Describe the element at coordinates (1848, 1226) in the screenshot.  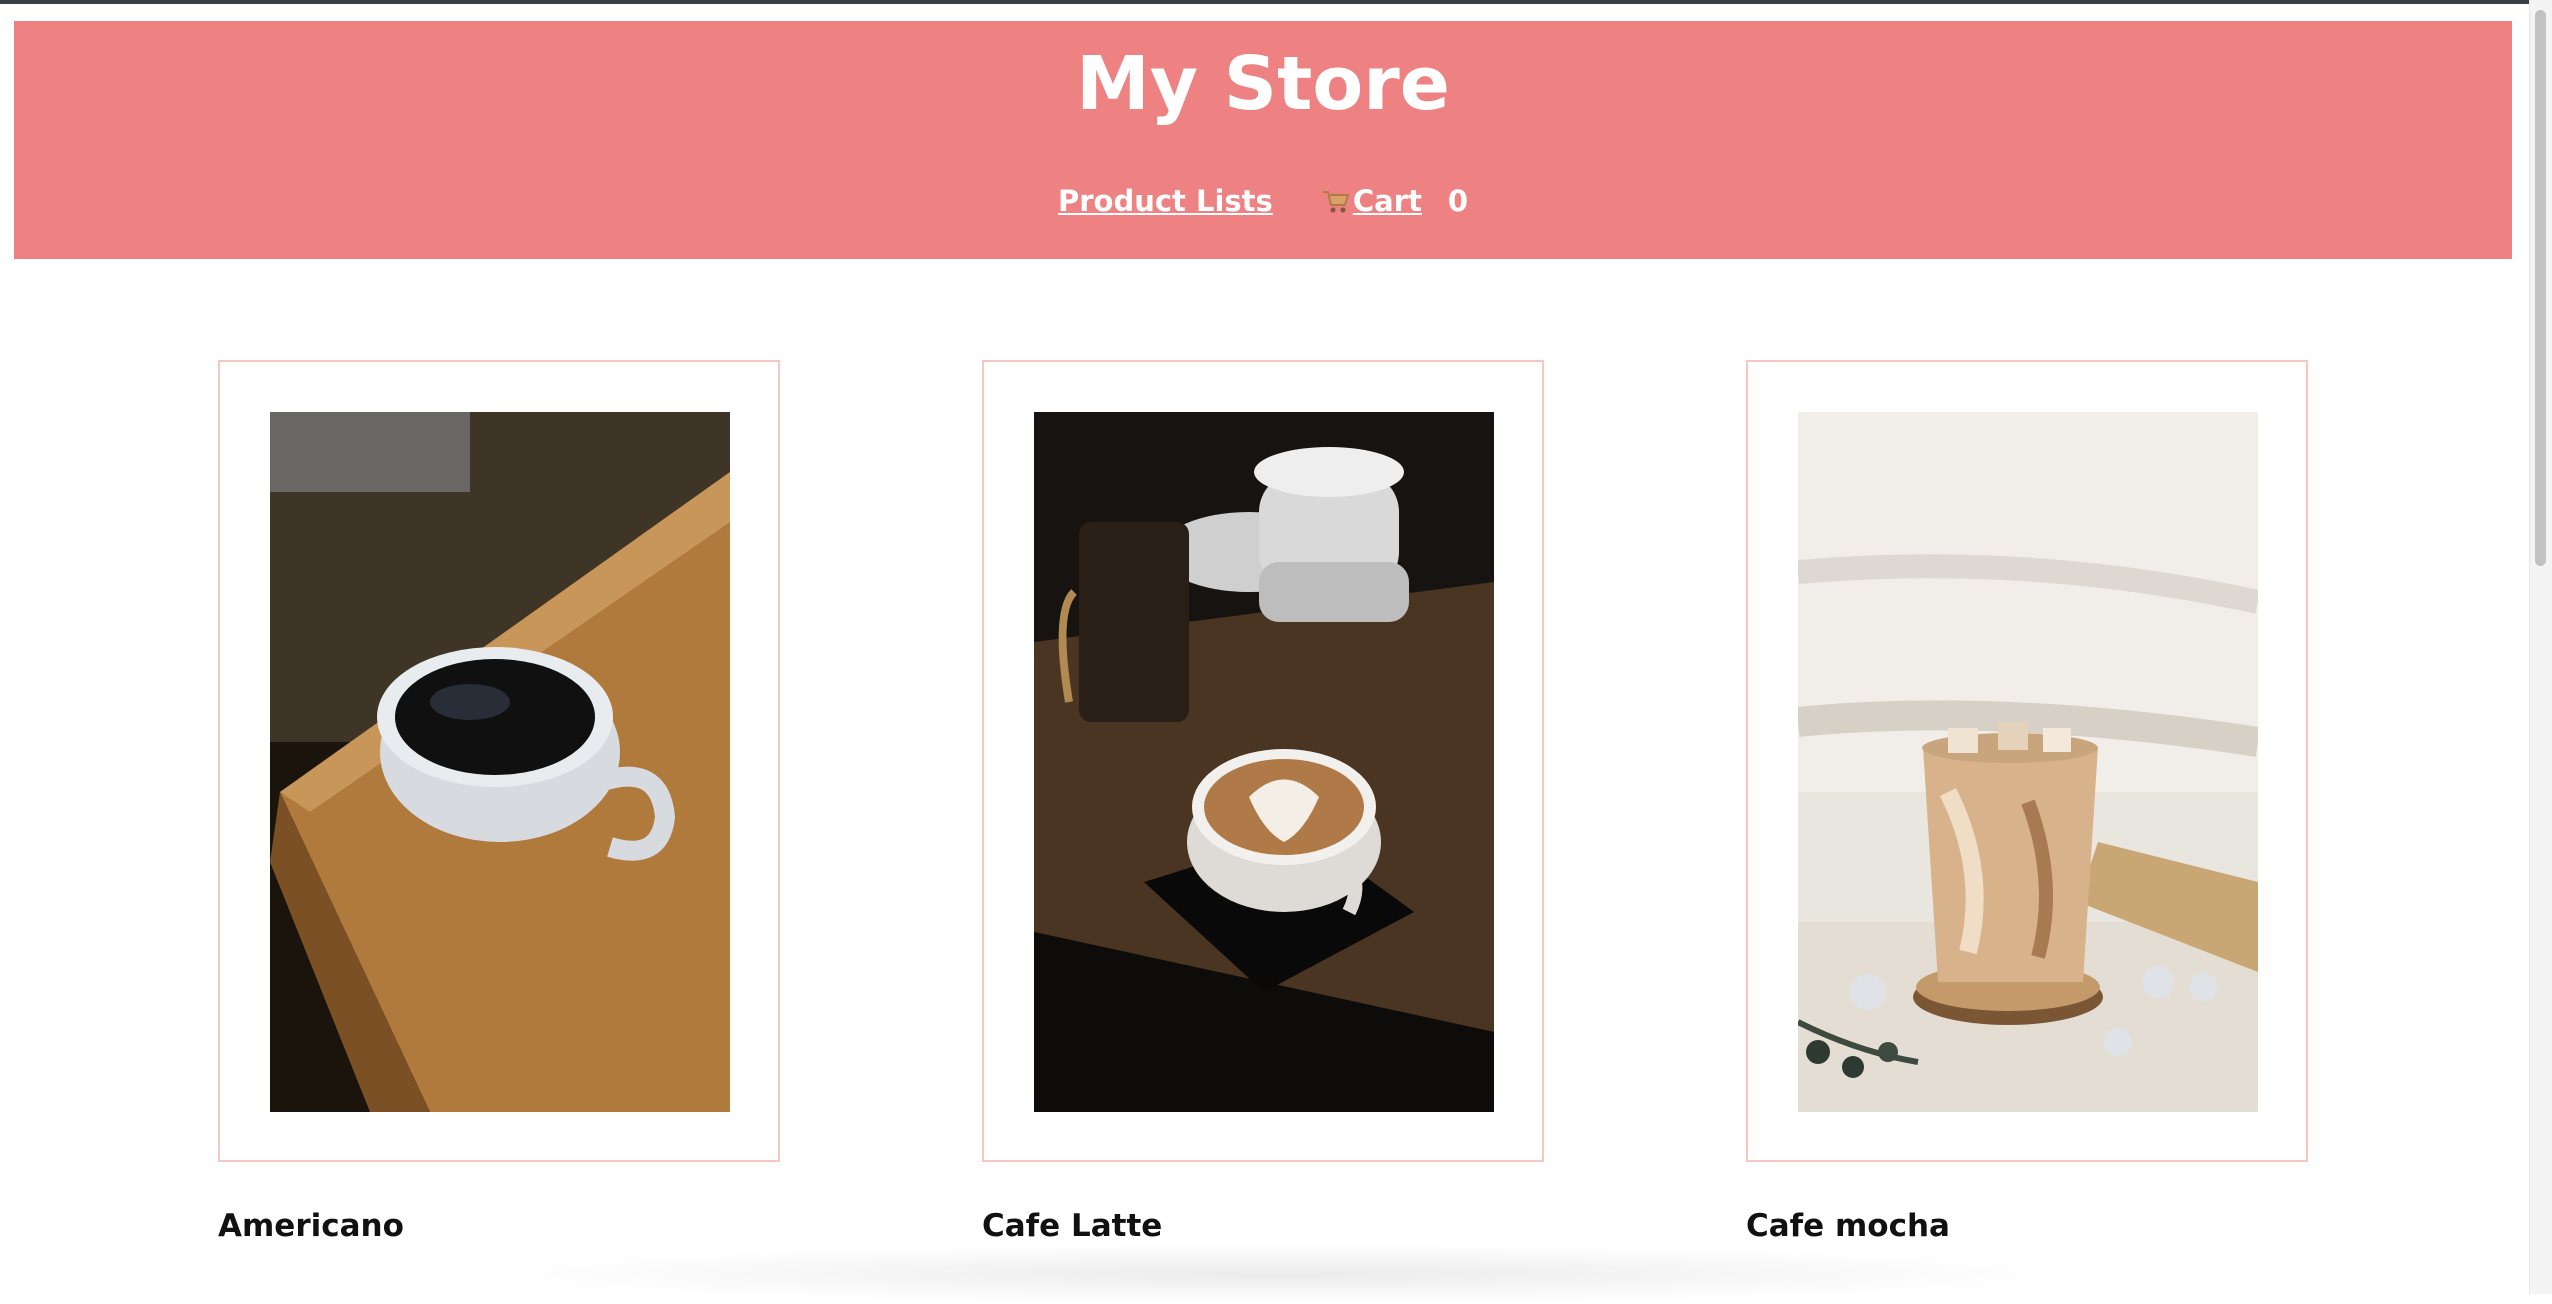
I see `product-name-cafe-mocha: Cafe mocha` at that location.